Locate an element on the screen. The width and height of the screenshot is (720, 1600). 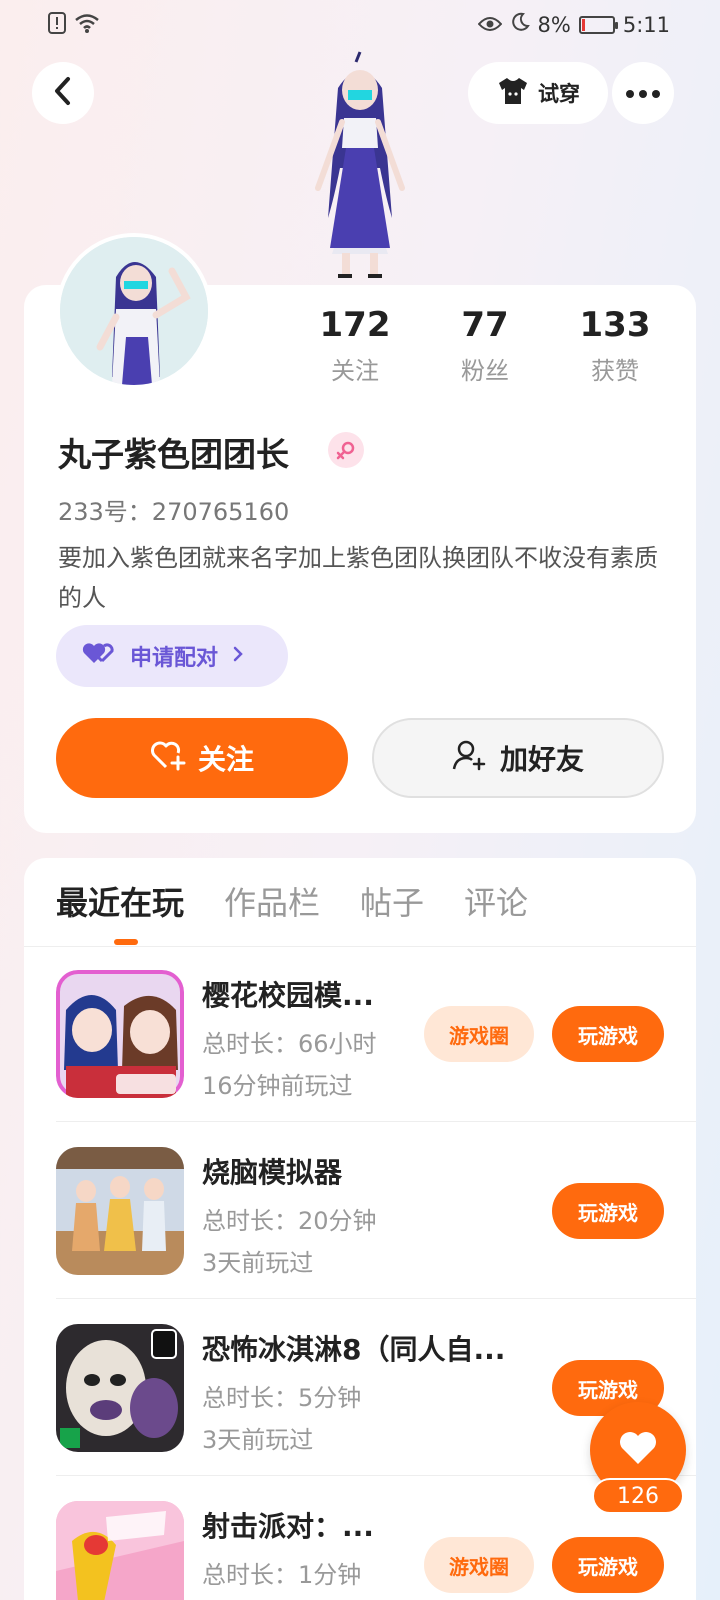
stat-value: 77 is located at coordinates (485, 325).